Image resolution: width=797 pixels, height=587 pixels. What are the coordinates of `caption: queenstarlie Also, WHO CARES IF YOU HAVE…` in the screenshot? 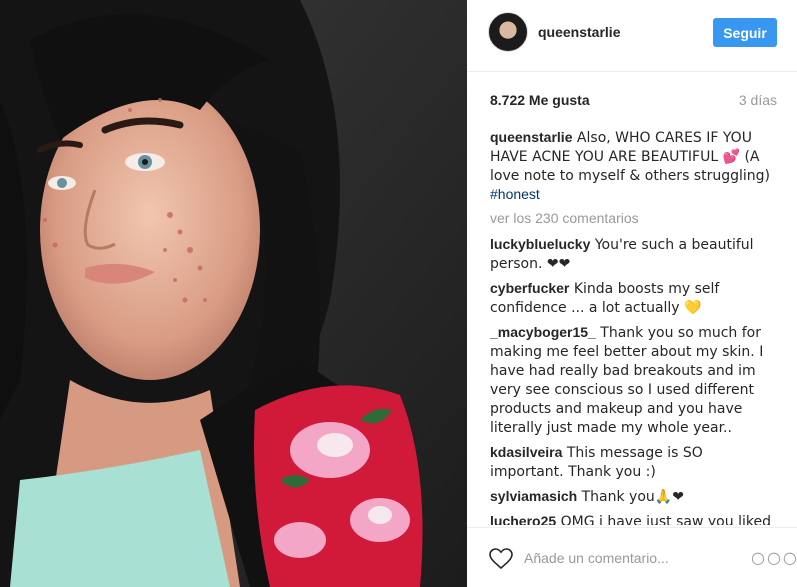 It's located at (635, 165).